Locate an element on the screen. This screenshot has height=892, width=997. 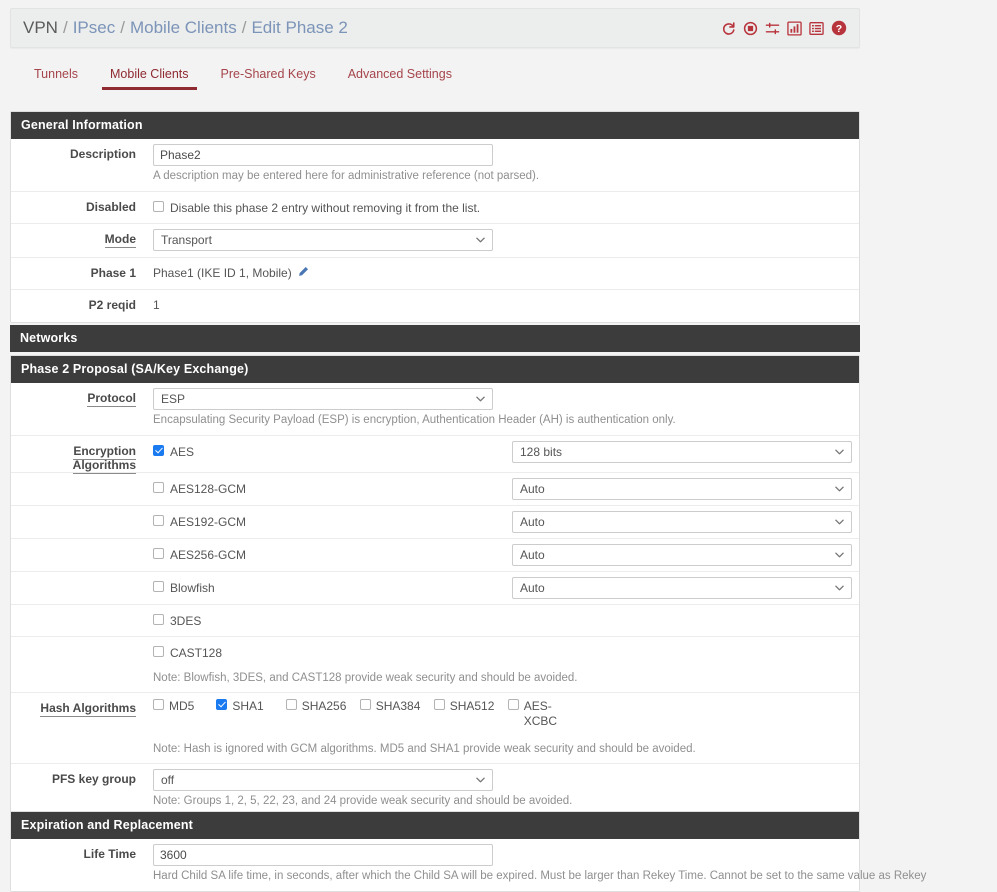
encryption-checkbox-aes256-gcm is located at coordinates (158, 553).